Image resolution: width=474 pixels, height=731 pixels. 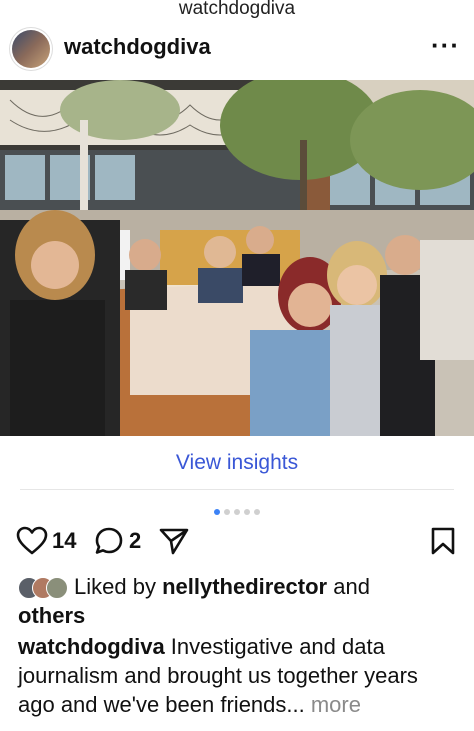 I want to click on likes-count: 14, so click(x=64, y=541).